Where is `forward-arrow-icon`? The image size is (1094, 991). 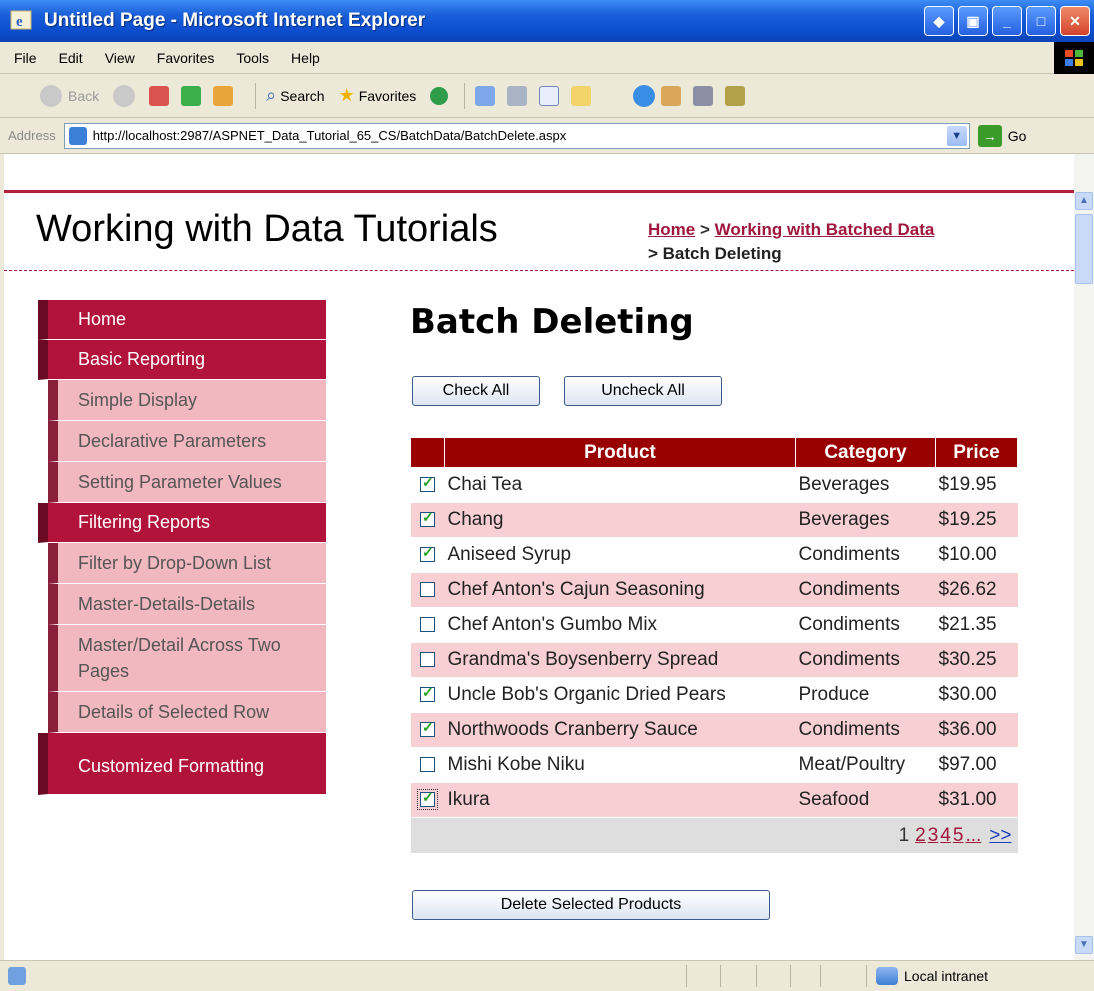
forward-arrow-icon is located at coordinates (124, 95).